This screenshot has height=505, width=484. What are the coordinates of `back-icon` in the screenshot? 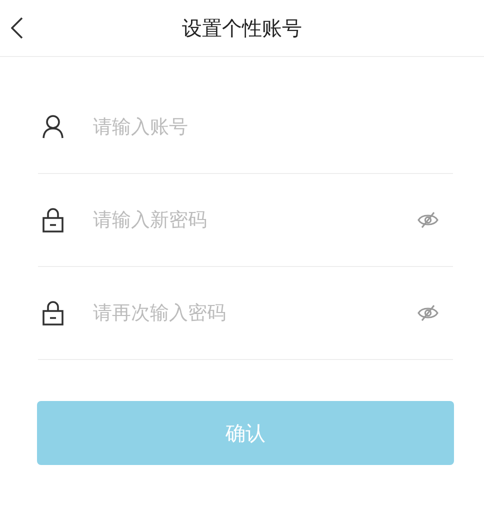 It's located at (17, 28).